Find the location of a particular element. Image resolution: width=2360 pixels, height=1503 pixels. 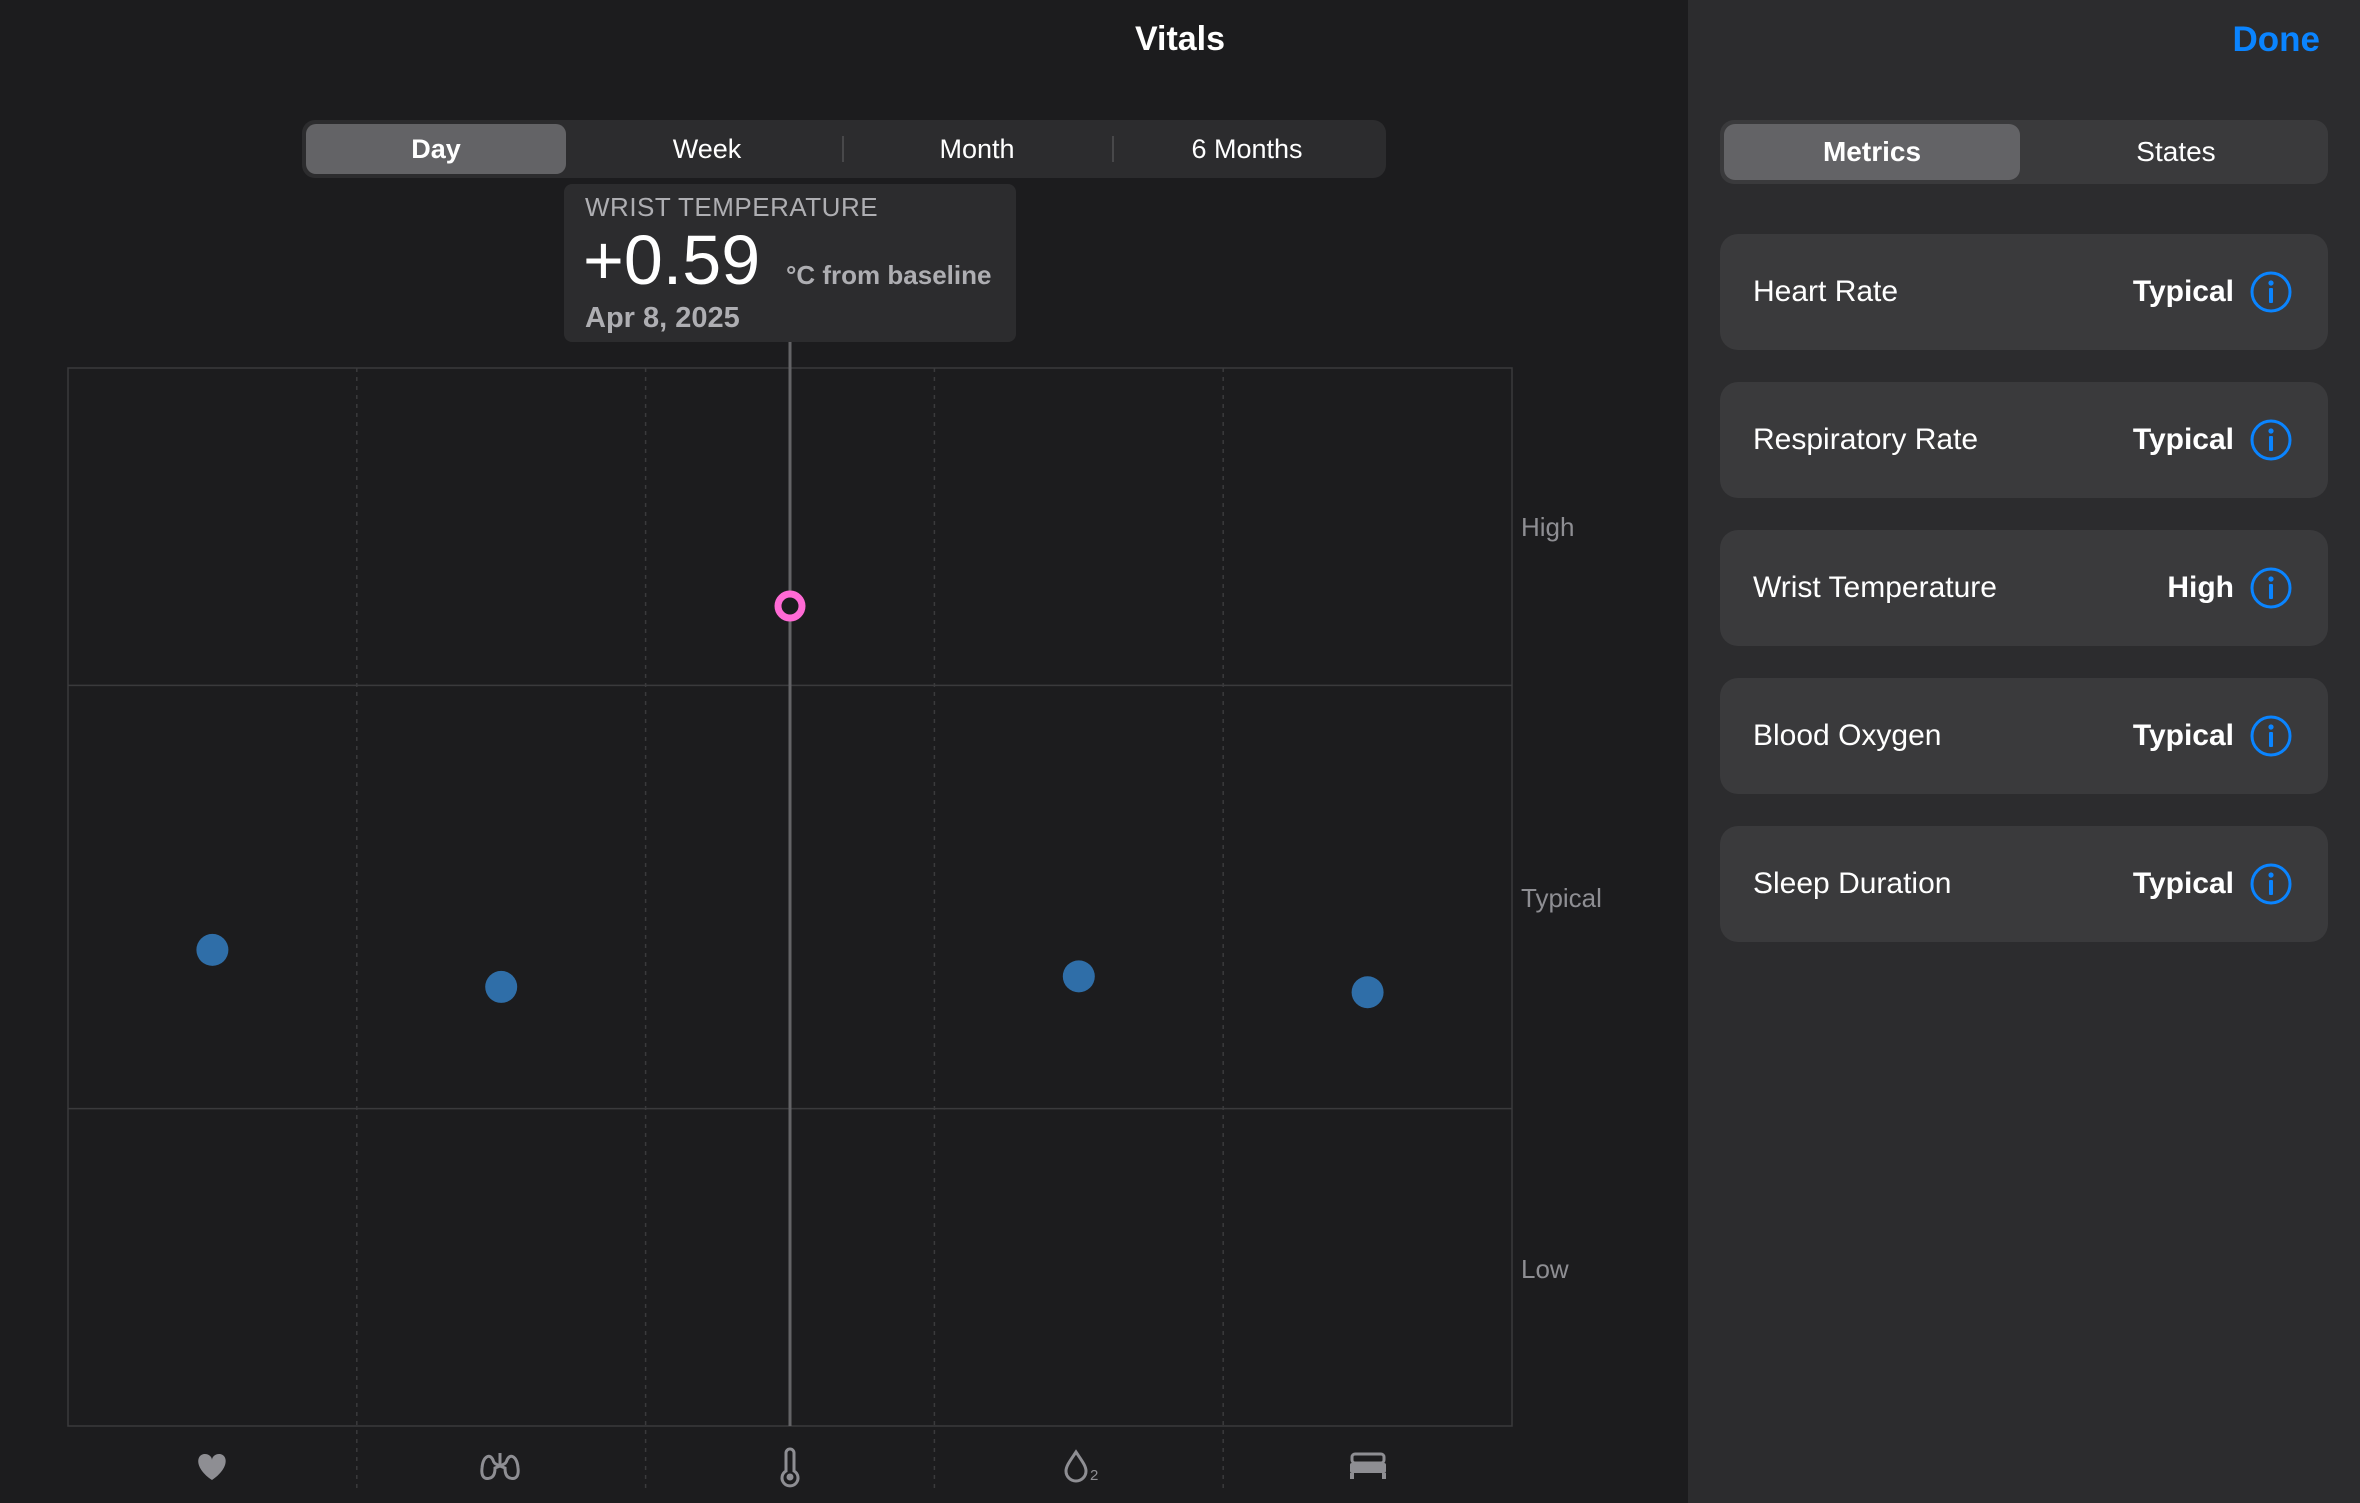

chart-category-icons: 2 is located at coordinates (792, 1467).